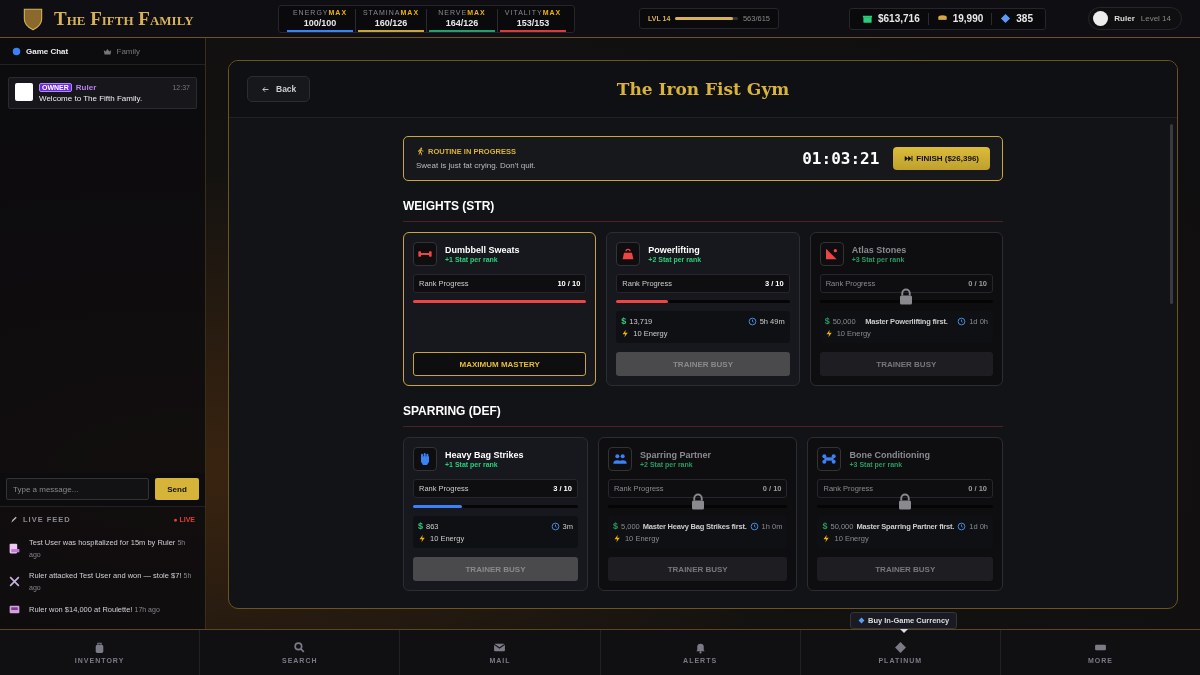 This screenshot has width=1200, height=675. I want to click on stat-value: 153/153, so click(533, 22).